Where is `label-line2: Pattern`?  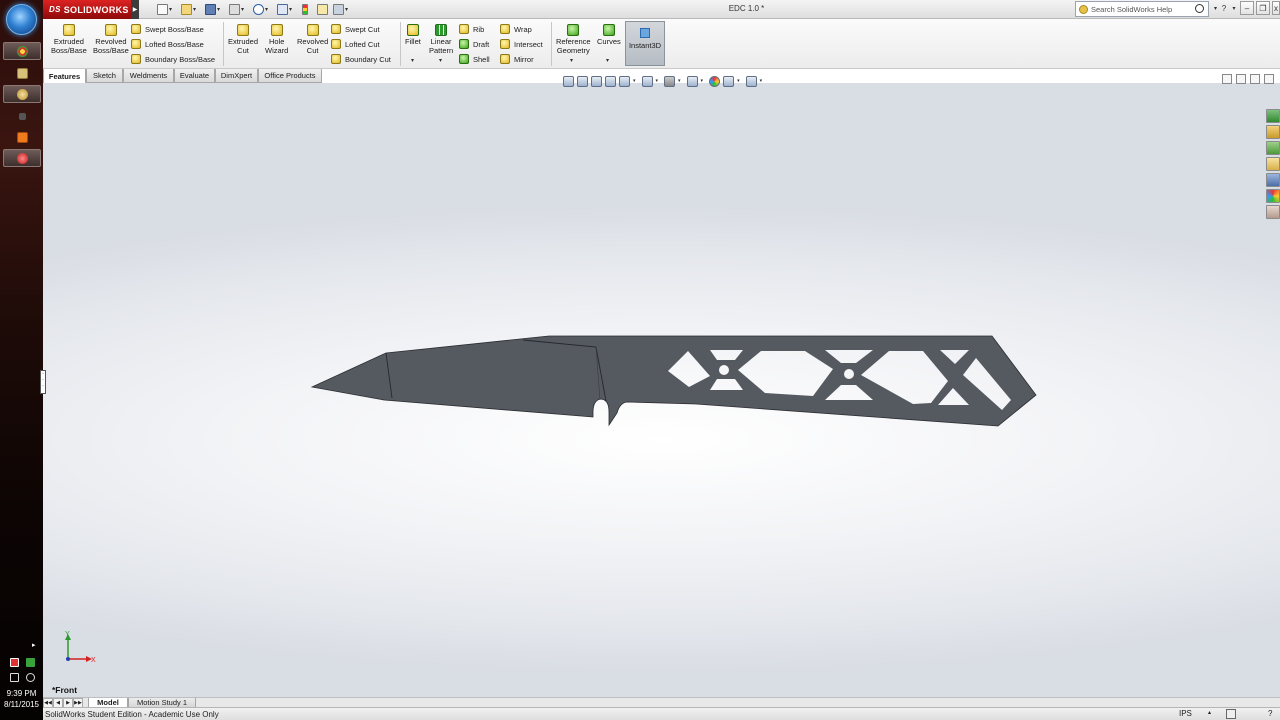 label-line2: Pattern is located at coordinates (441, 50).